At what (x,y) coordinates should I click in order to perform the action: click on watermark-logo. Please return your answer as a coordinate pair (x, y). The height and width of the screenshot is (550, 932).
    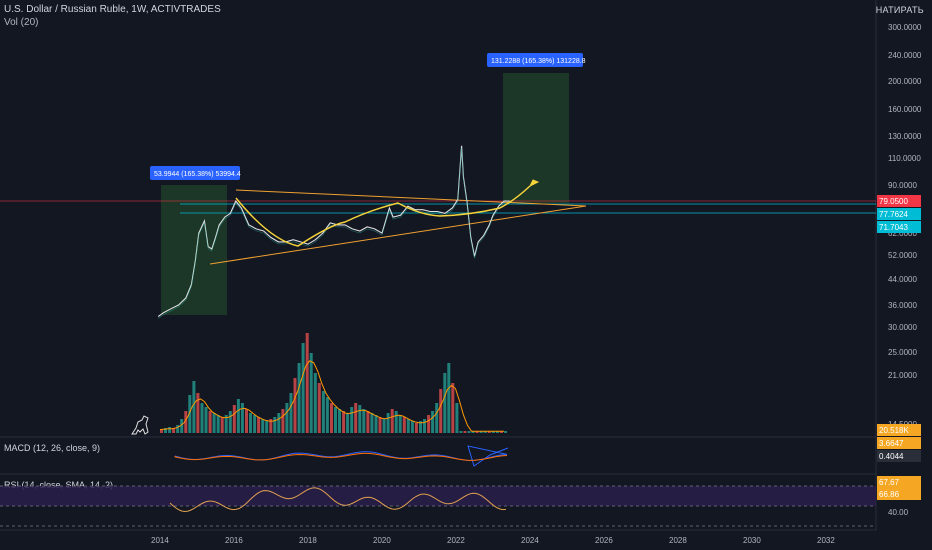
    Looking at the image, I should click on (140, 425).